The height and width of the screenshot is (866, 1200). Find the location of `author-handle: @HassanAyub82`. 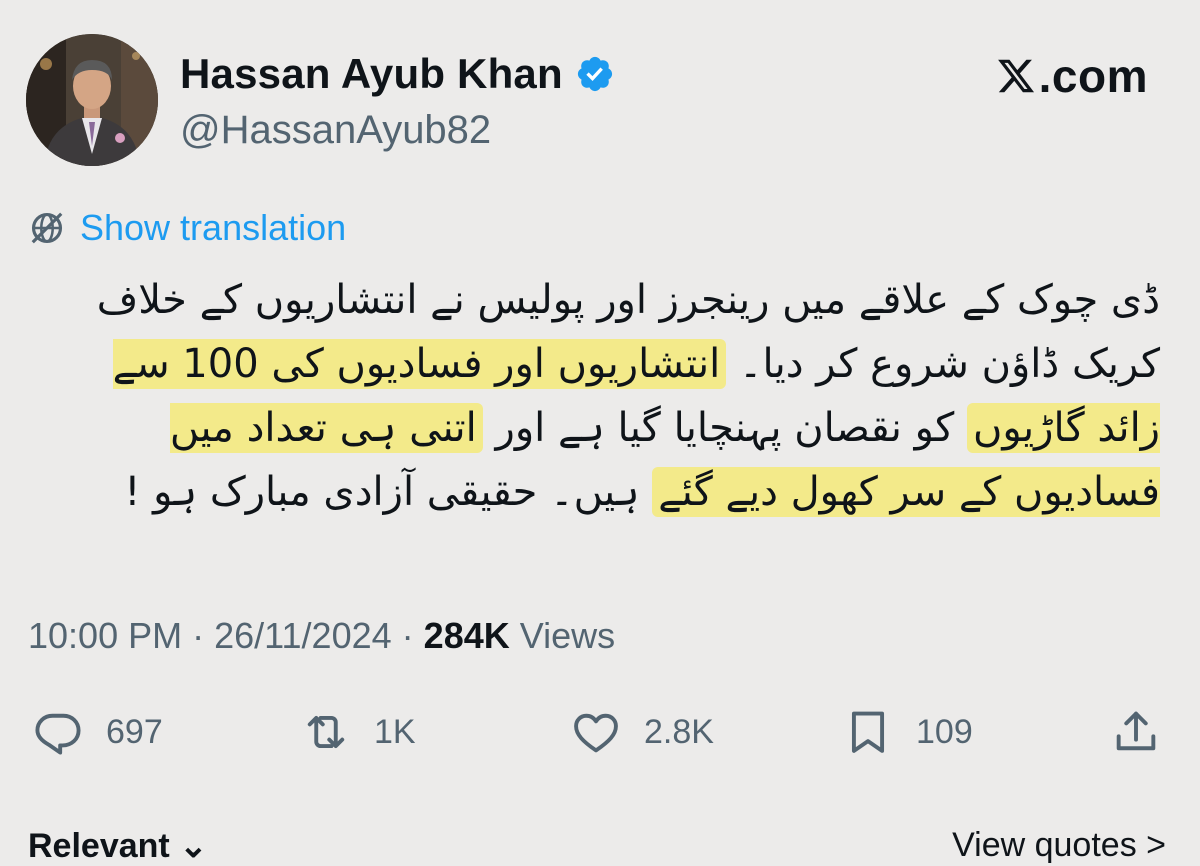

author-handle: @HassanAyub82 is located at coordinates (335, 130).